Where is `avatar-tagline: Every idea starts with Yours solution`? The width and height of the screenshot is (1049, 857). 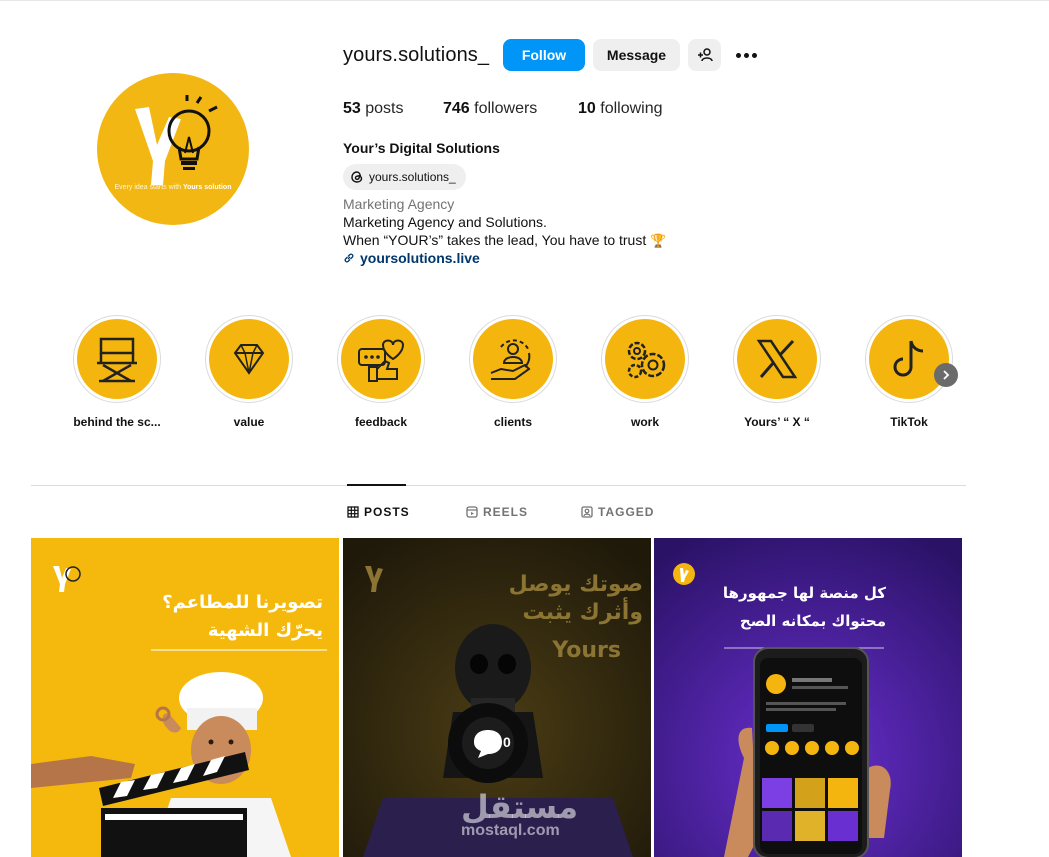
avatar-tagline: Every idea starts with Yours solution is located at coordinates (173, 187).